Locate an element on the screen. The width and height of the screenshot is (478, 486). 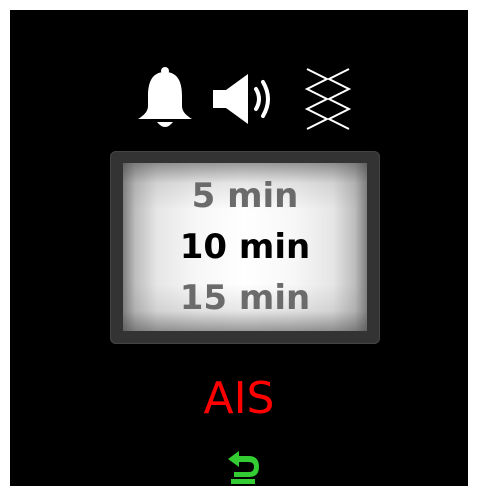
back-arrow-icon is located at coordinates (243, 467).